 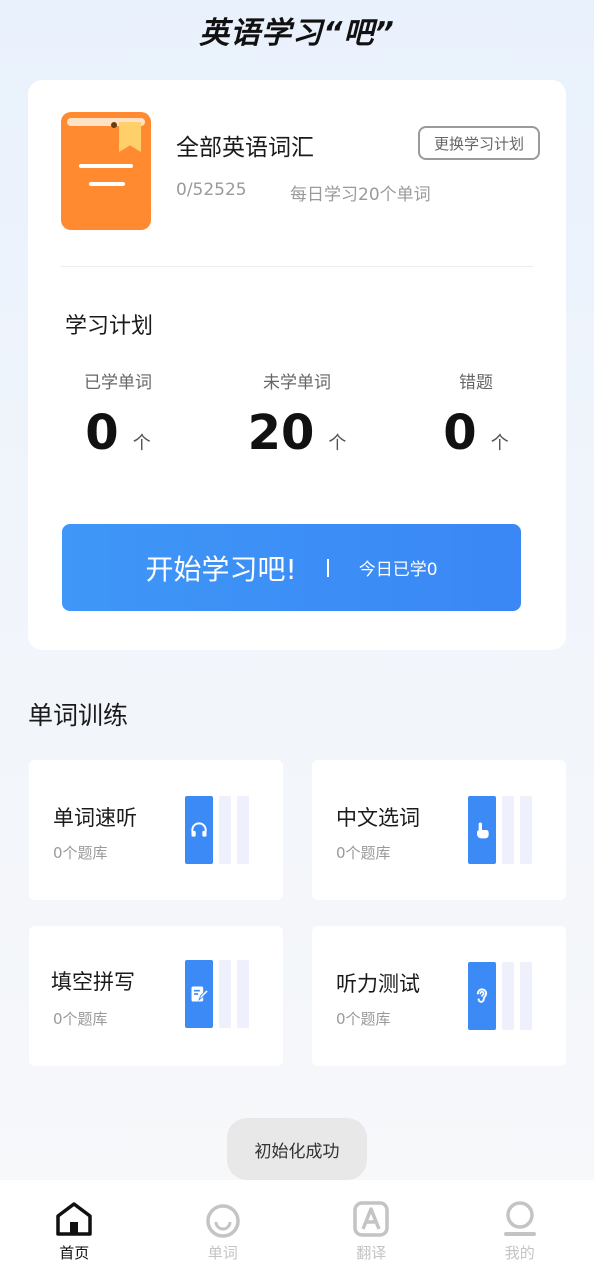 I want to click on bottom-tab-bar: 首页 单词 翻译 我的, so click(x=297, y=1230).